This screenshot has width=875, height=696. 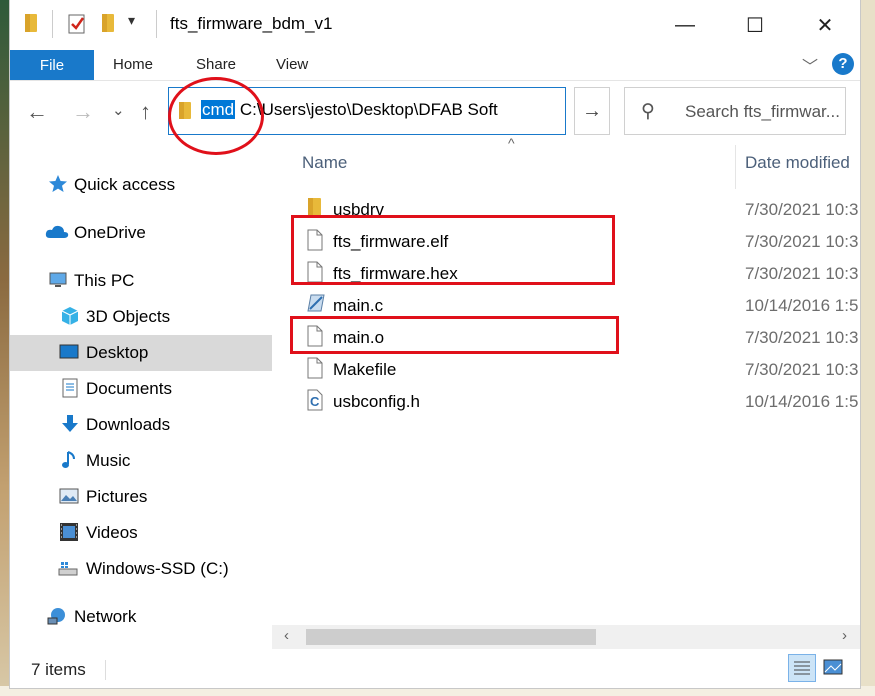 What do you see at coordinates (70, 423) in the screenshot?
I see `download-icon` at bounding box center [70, 423].